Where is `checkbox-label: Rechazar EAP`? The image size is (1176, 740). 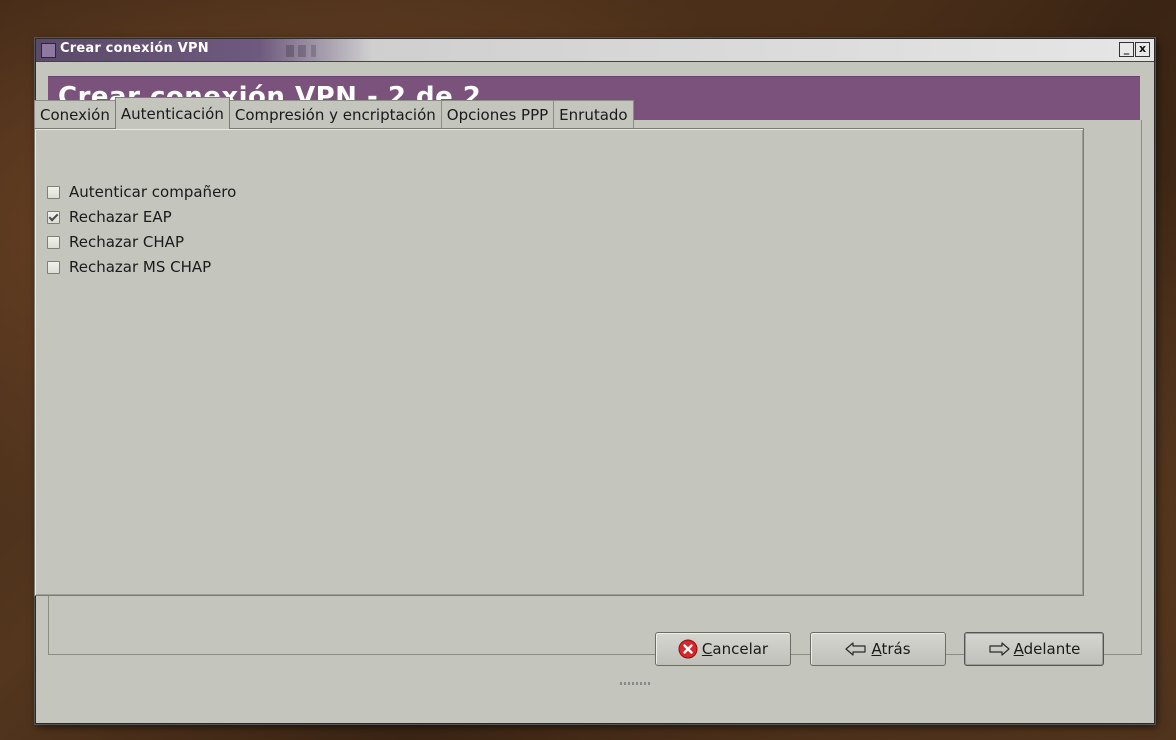 checkbox-label: Rechazar EAP is located at coordinates (120, 217).